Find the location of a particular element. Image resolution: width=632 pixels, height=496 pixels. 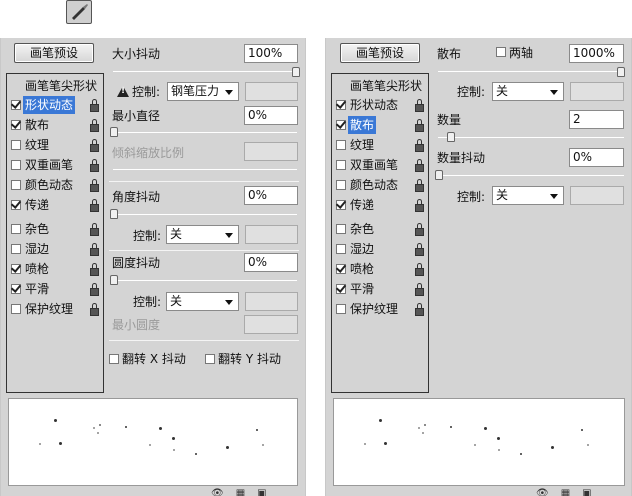

flip-x-checkbox is located at coordinates (114, 359).